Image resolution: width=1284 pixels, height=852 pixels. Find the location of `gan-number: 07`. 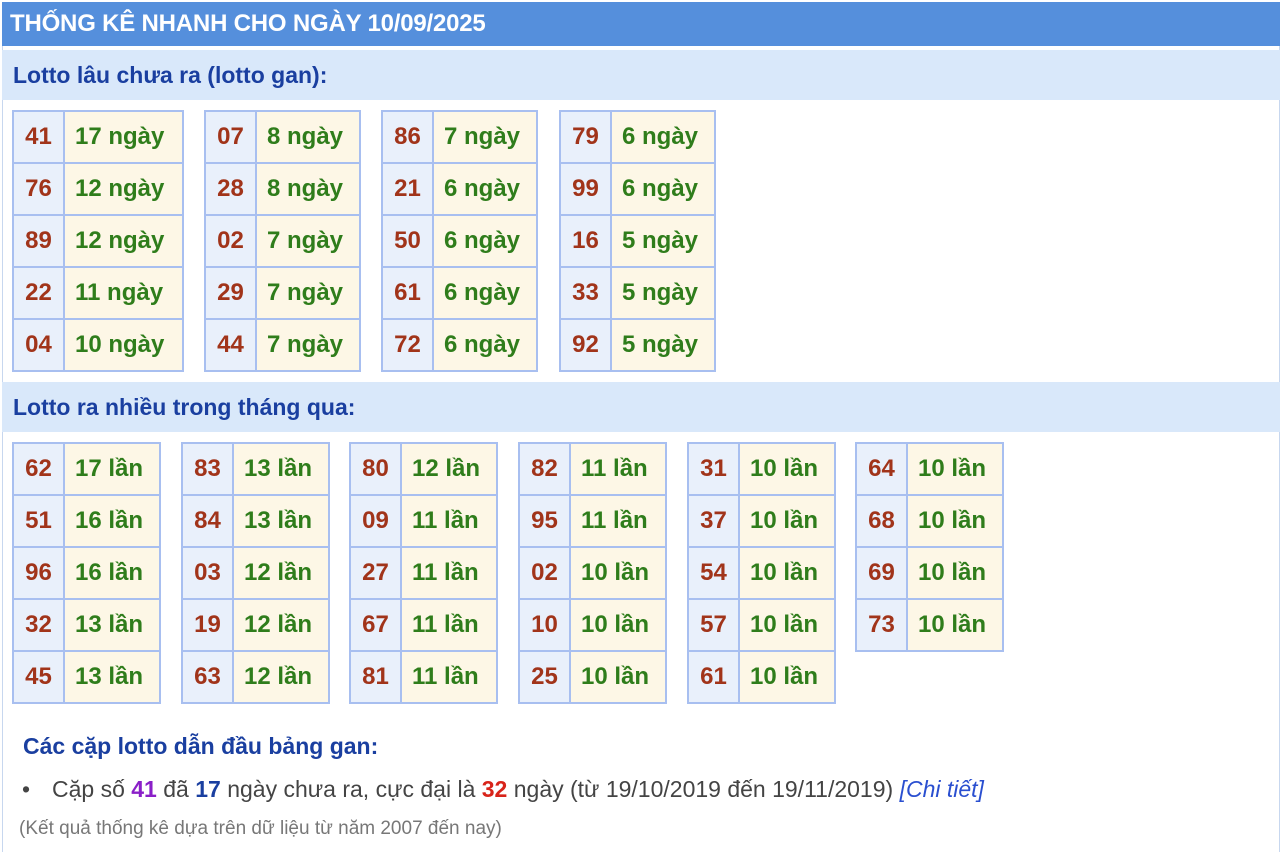

gan-number: 07 is located at coordinates (230, 137).